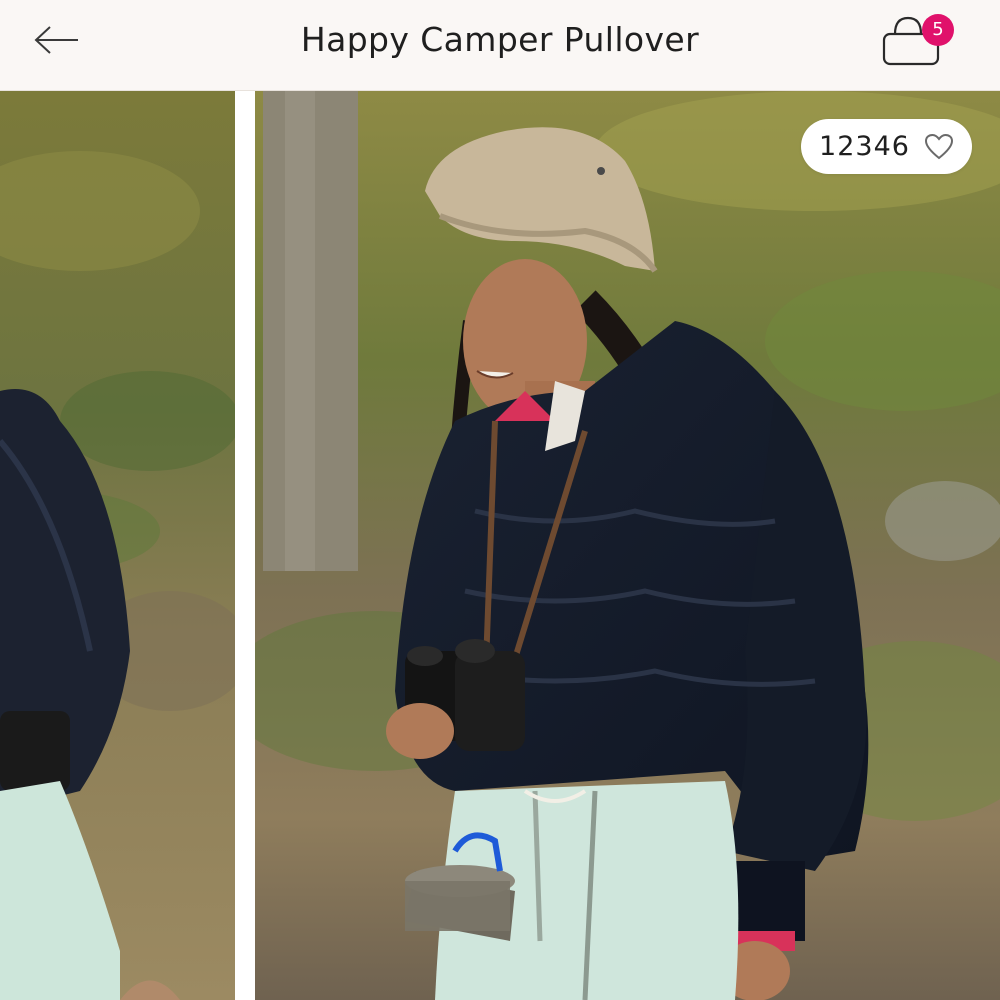 This screenshot has height=1000, width=1000. Describe the element at coordinates (864, 146) in the screenshot. I see `favorite-count: 12346` at that location.